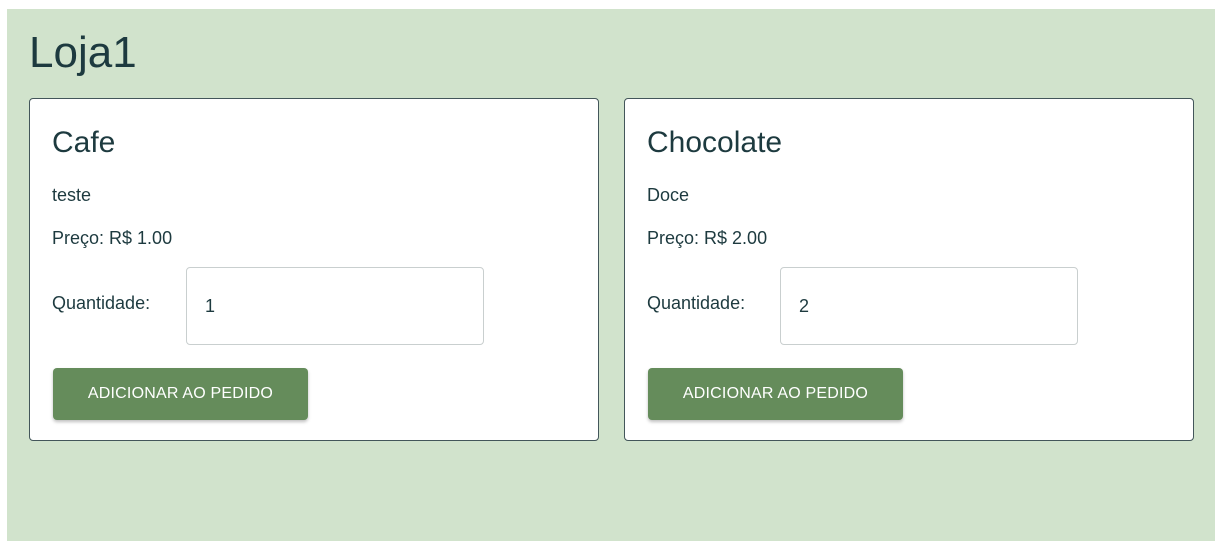 The height and width of the screenshot is (541, 1215). Describe the element at coordinates (141, 238) in the screenshot. I see `price-value: R$ 1.00` at that location.